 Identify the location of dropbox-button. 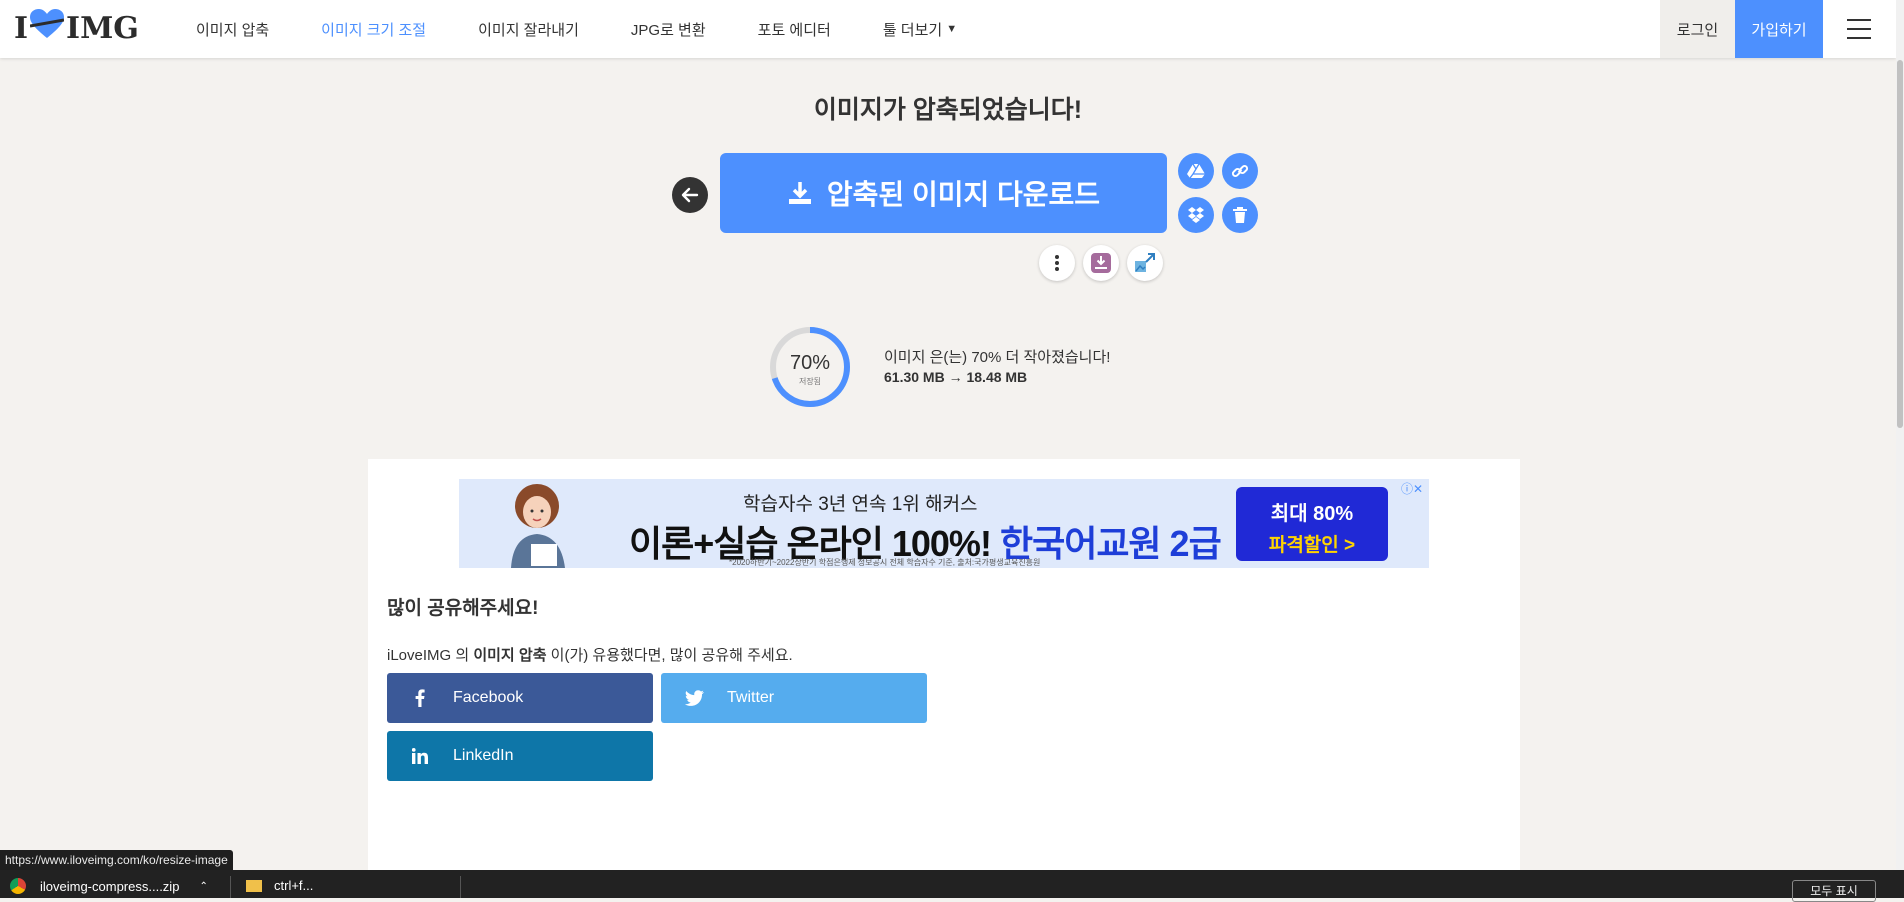
(1196, 215).